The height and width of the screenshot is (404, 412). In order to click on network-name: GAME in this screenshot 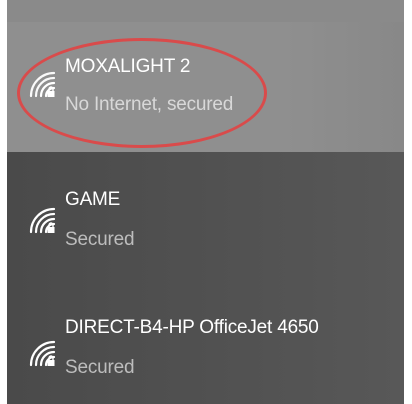, I will do `click(93, 199)`.